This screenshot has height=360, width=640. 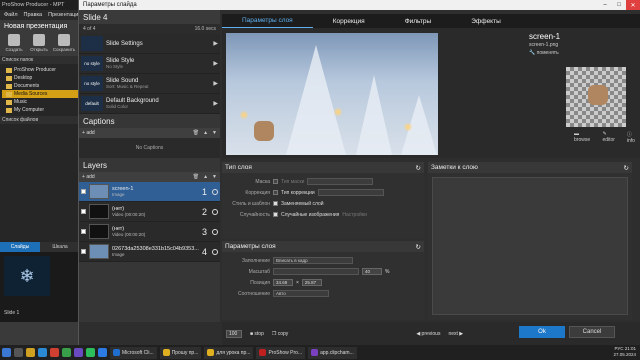 What do you see at coordinates (605, 5) in the screenshot?
I see `minimize-icon: –` at bounding box center [605, 5].